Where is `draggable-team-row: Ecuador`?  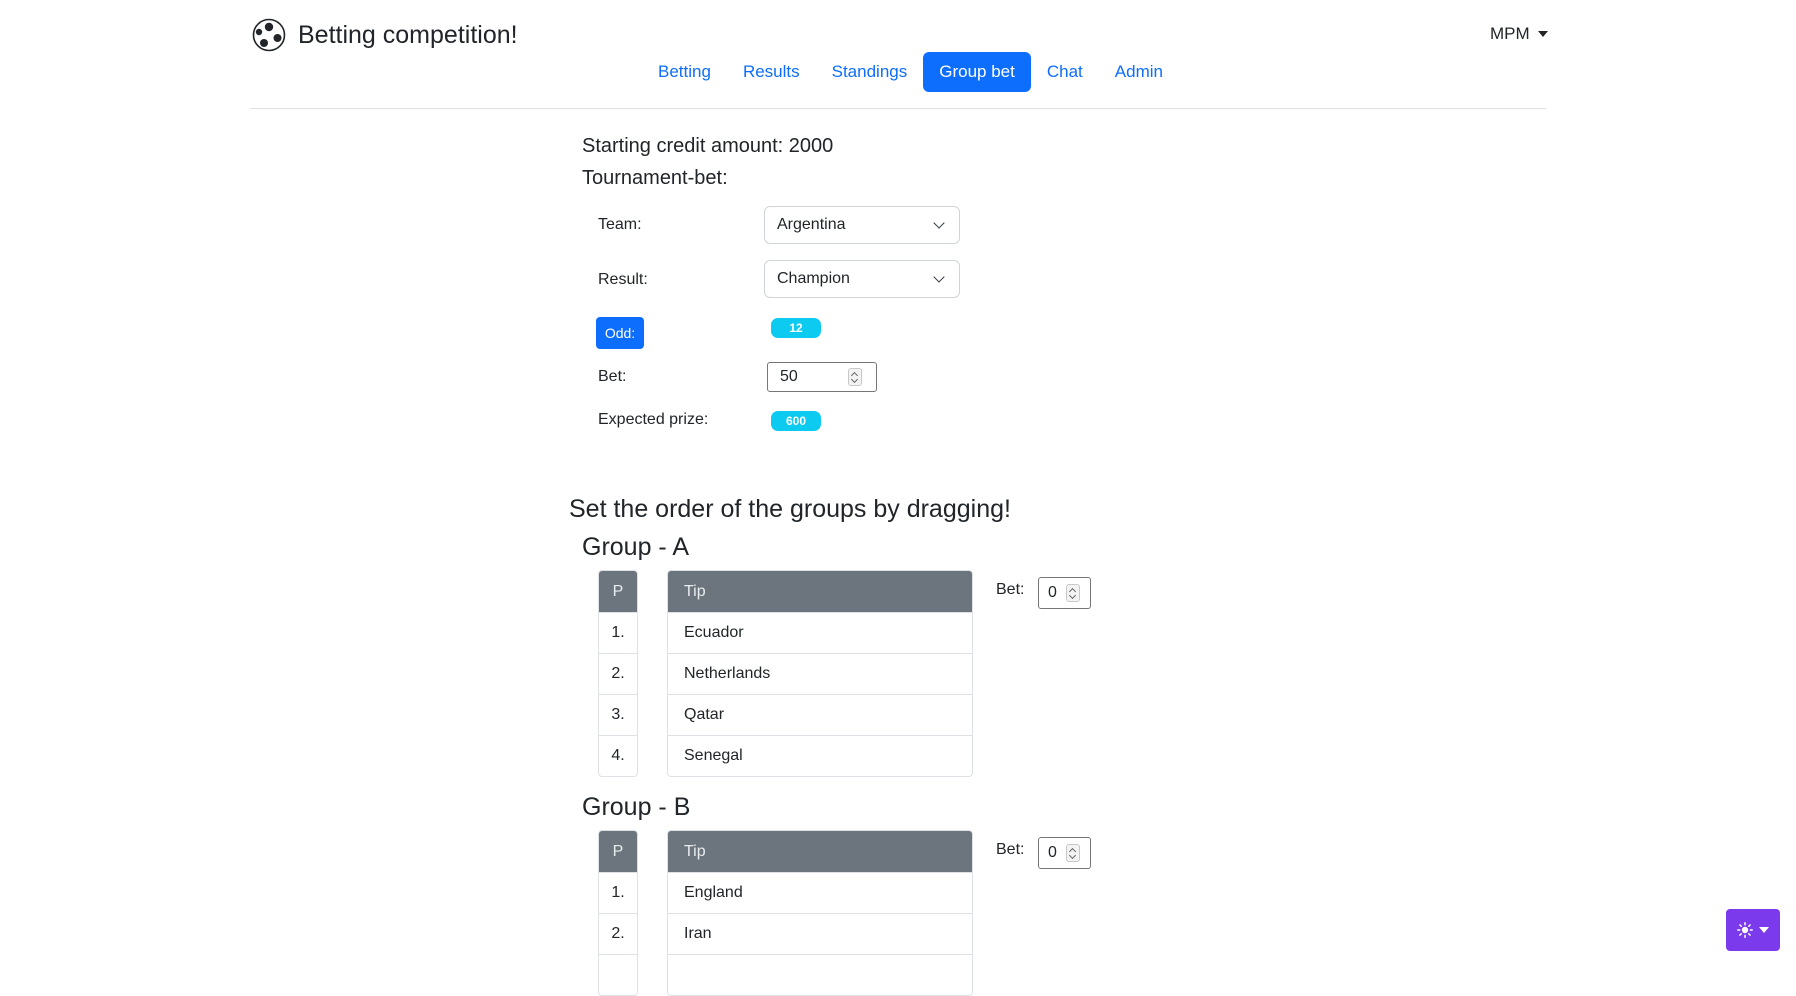
draggable-team-row: Ecuador is located at coordinates (820, 632).